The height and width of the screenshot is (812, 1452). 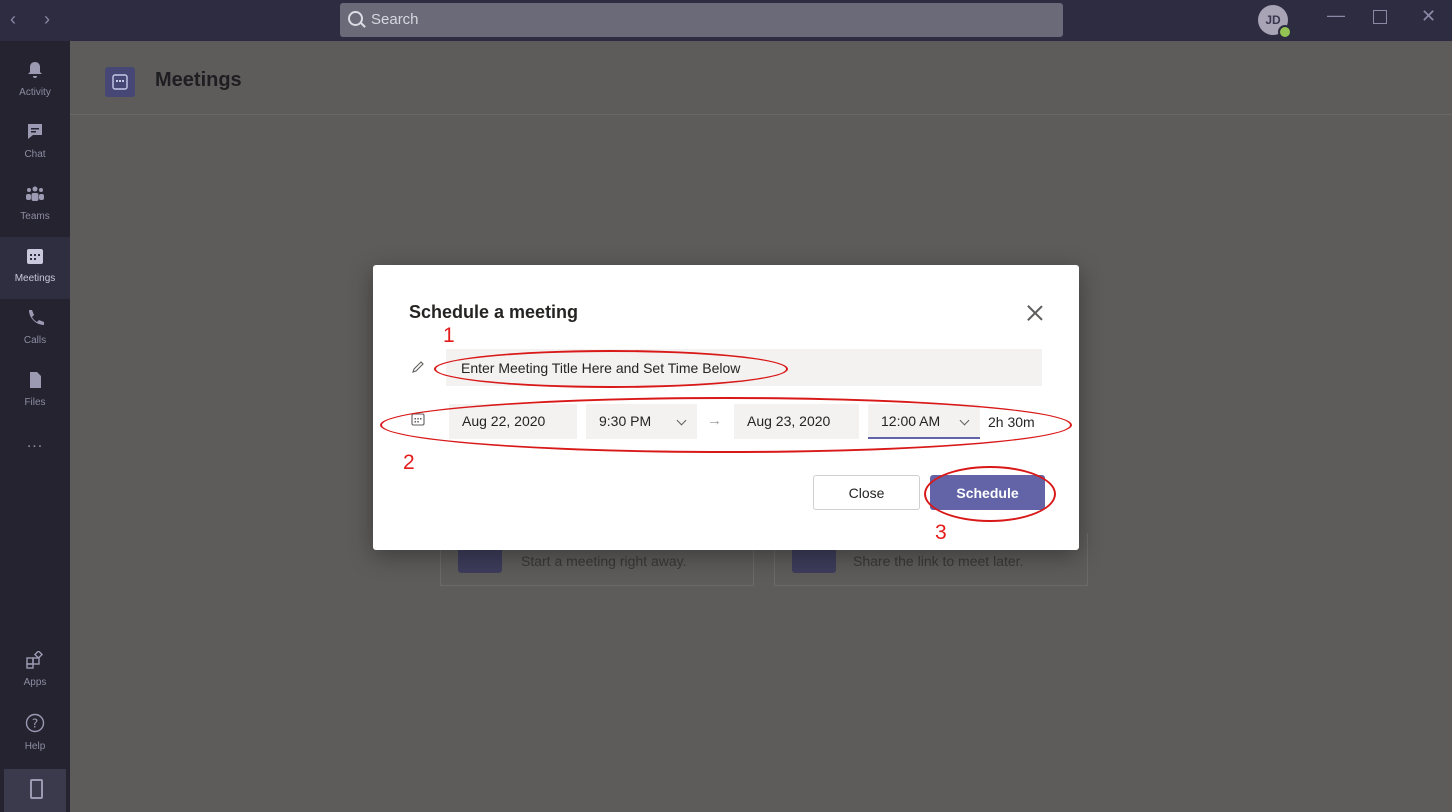 I want to click on title-bar: ‹ › Search JD — ✕, so click(x=726, y=20).